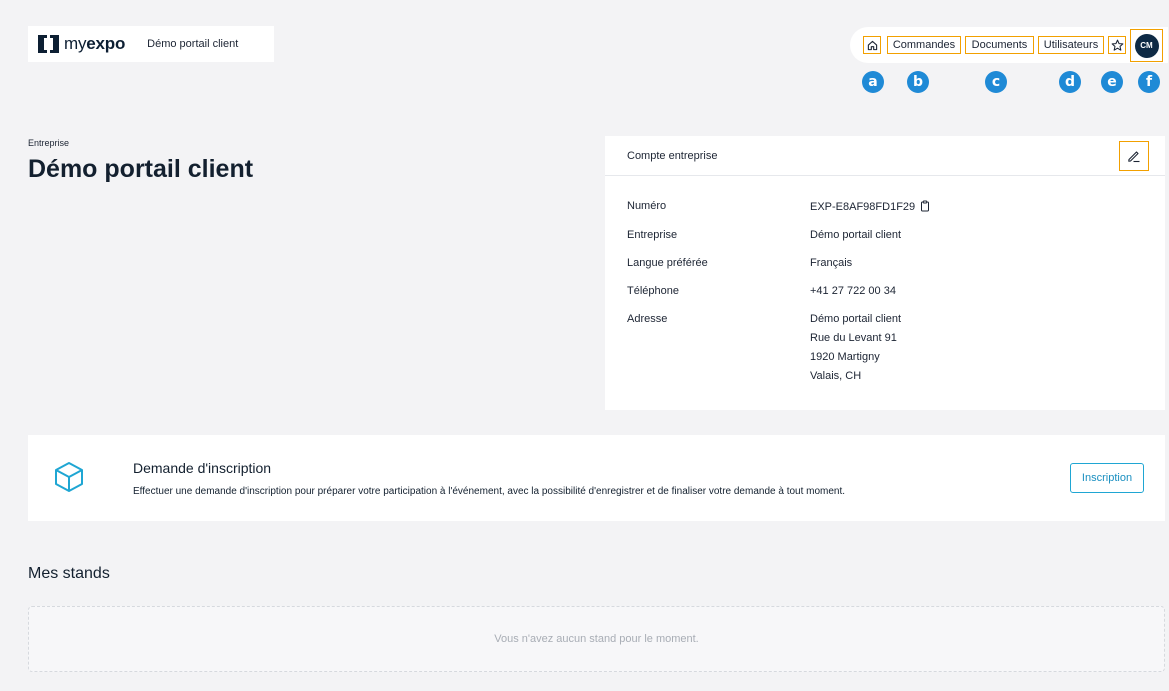  I want to click on address-line: Valais, CH, so click(836, 376).